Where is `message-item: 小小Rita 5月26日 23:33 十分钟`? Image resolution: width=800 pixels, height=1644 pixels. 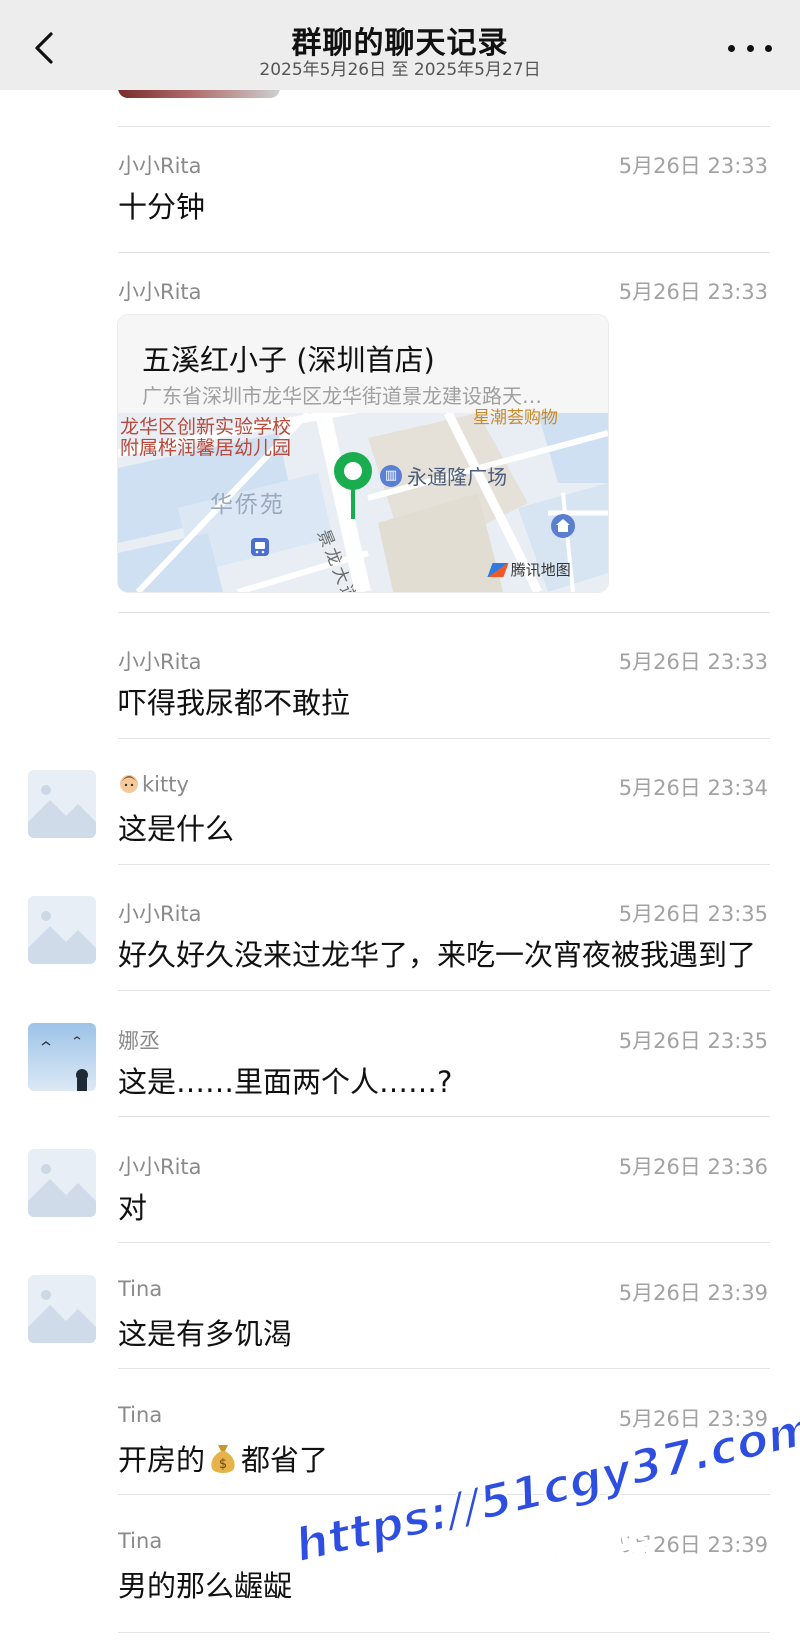
message-item: 小小Rita 5月26日 23:33 十分钟 is located at coordinates (400, 200).